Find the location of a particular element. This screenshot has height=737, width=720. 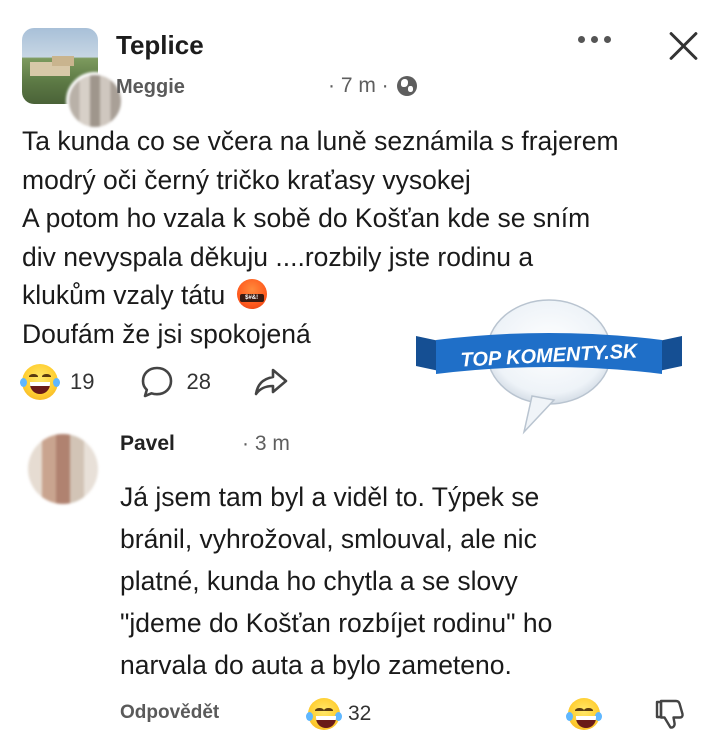

commenter-name: Pavel is located at coordinates (147, 444).